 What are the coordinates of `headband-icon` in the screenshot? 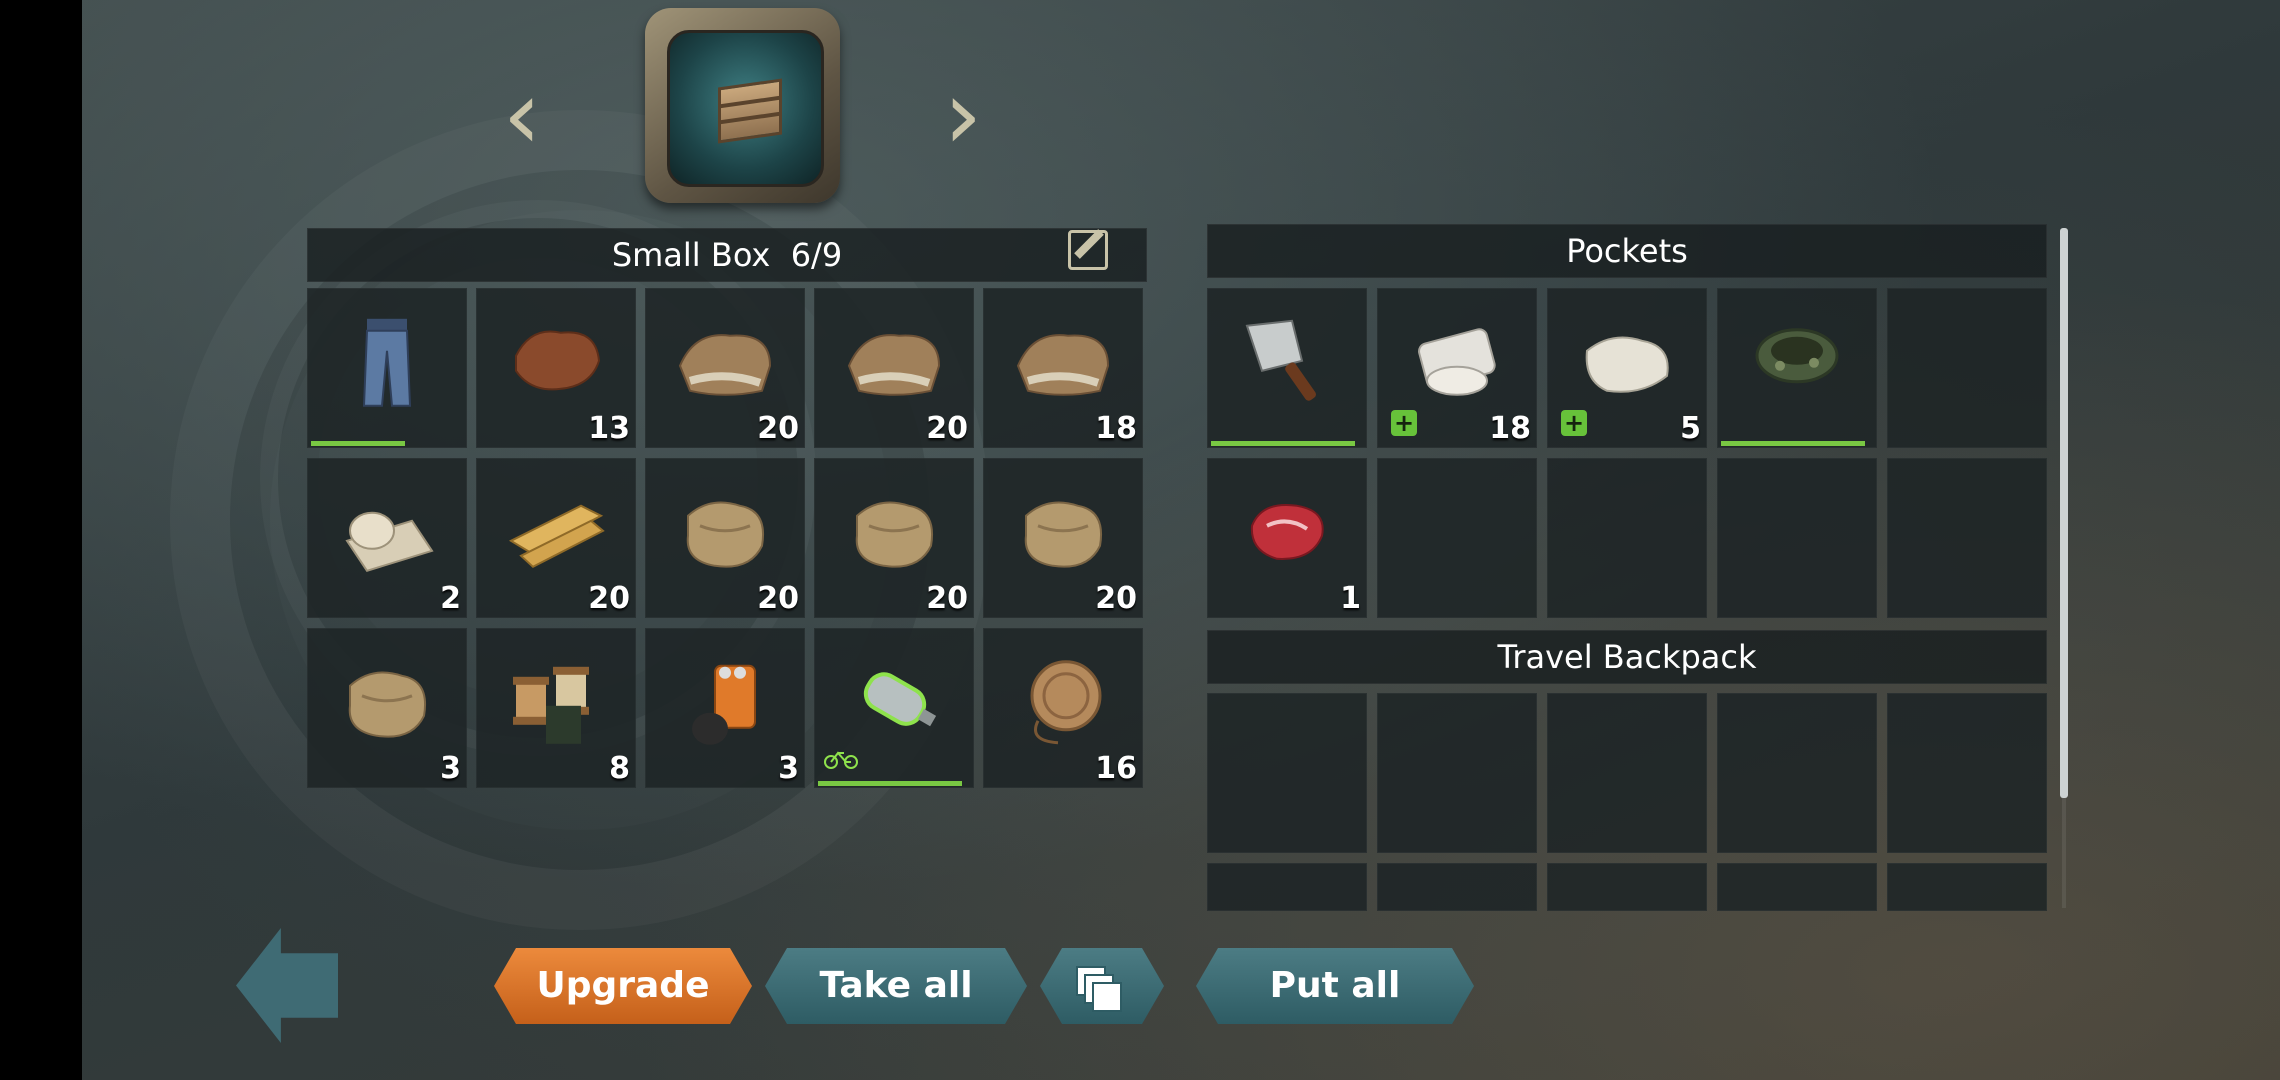 It's located at (1797, 363).